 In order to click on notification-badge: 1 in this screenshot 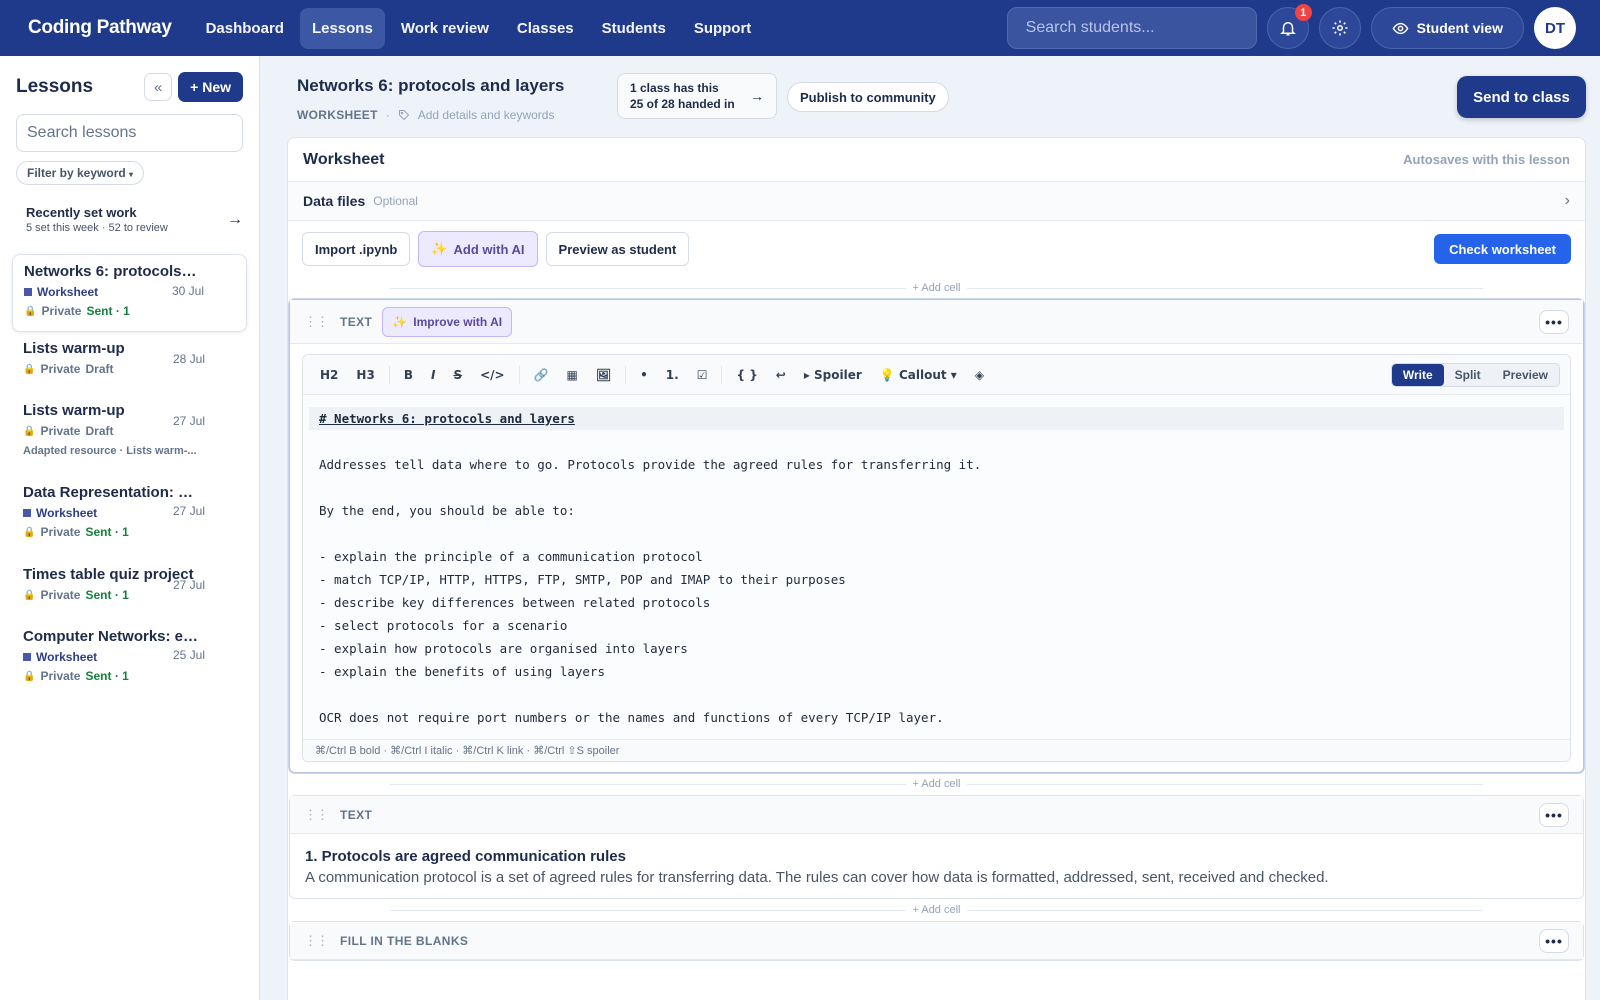, I will do `click(1303, 12)`.